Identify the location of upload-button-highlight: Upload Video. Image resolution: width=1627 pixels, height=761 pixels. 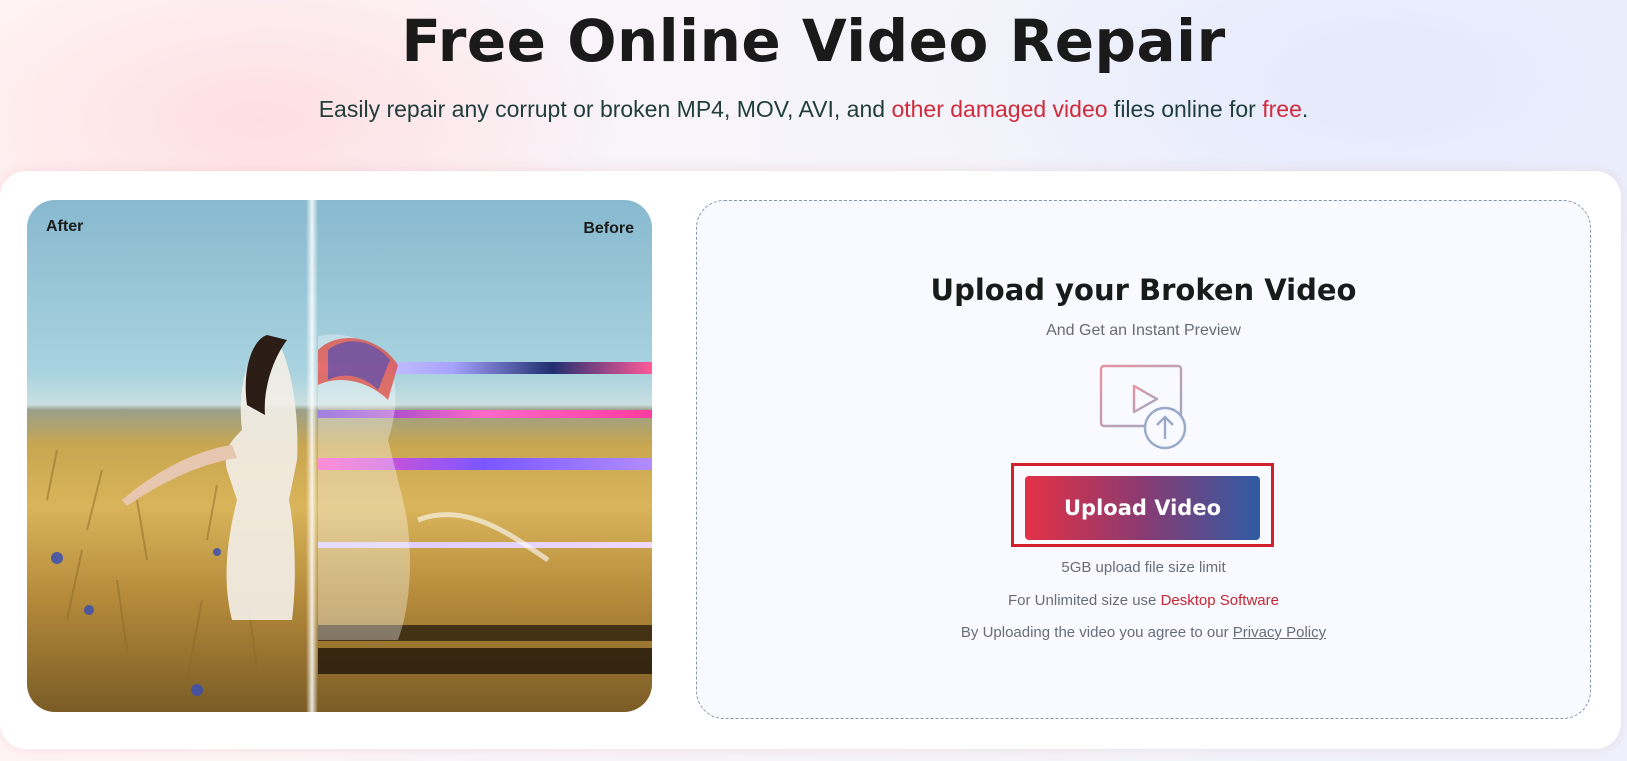
(1142, 505).